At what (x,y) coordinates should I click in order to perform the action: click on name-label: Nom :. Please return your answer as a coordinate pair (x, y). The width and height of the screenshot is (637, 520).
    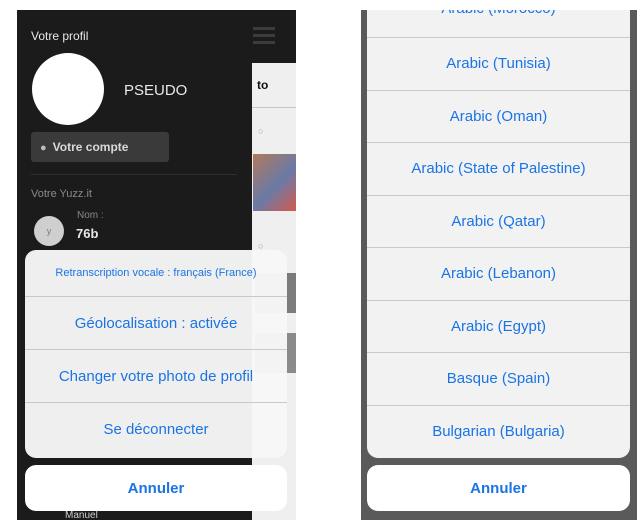
    Looking at the image, I should click on (90, 215).